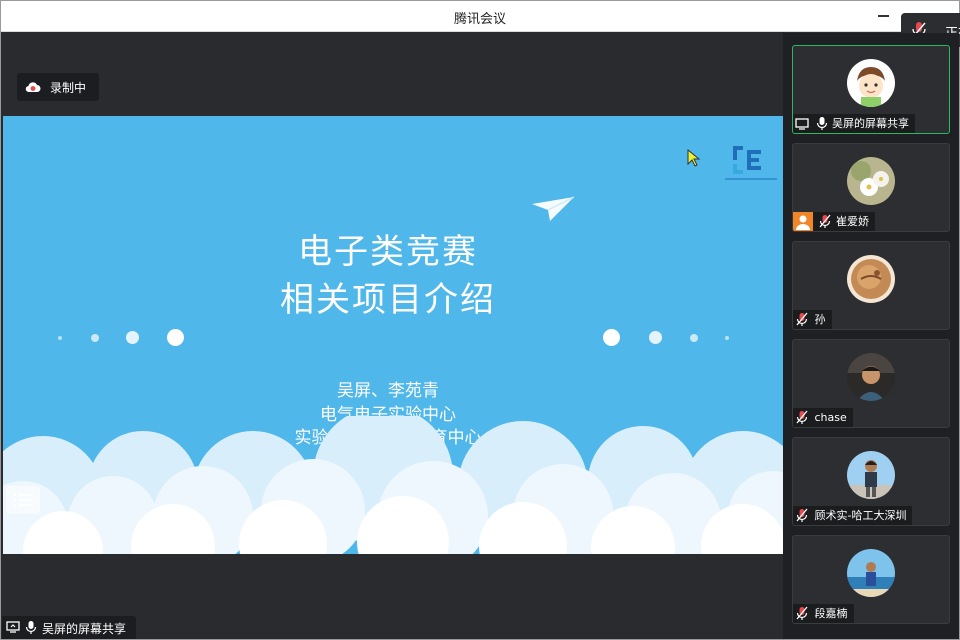 The width and height of the screenshot is (960, 640). I want to click on participant-tile: 崔爱娇, so click(871, 187).